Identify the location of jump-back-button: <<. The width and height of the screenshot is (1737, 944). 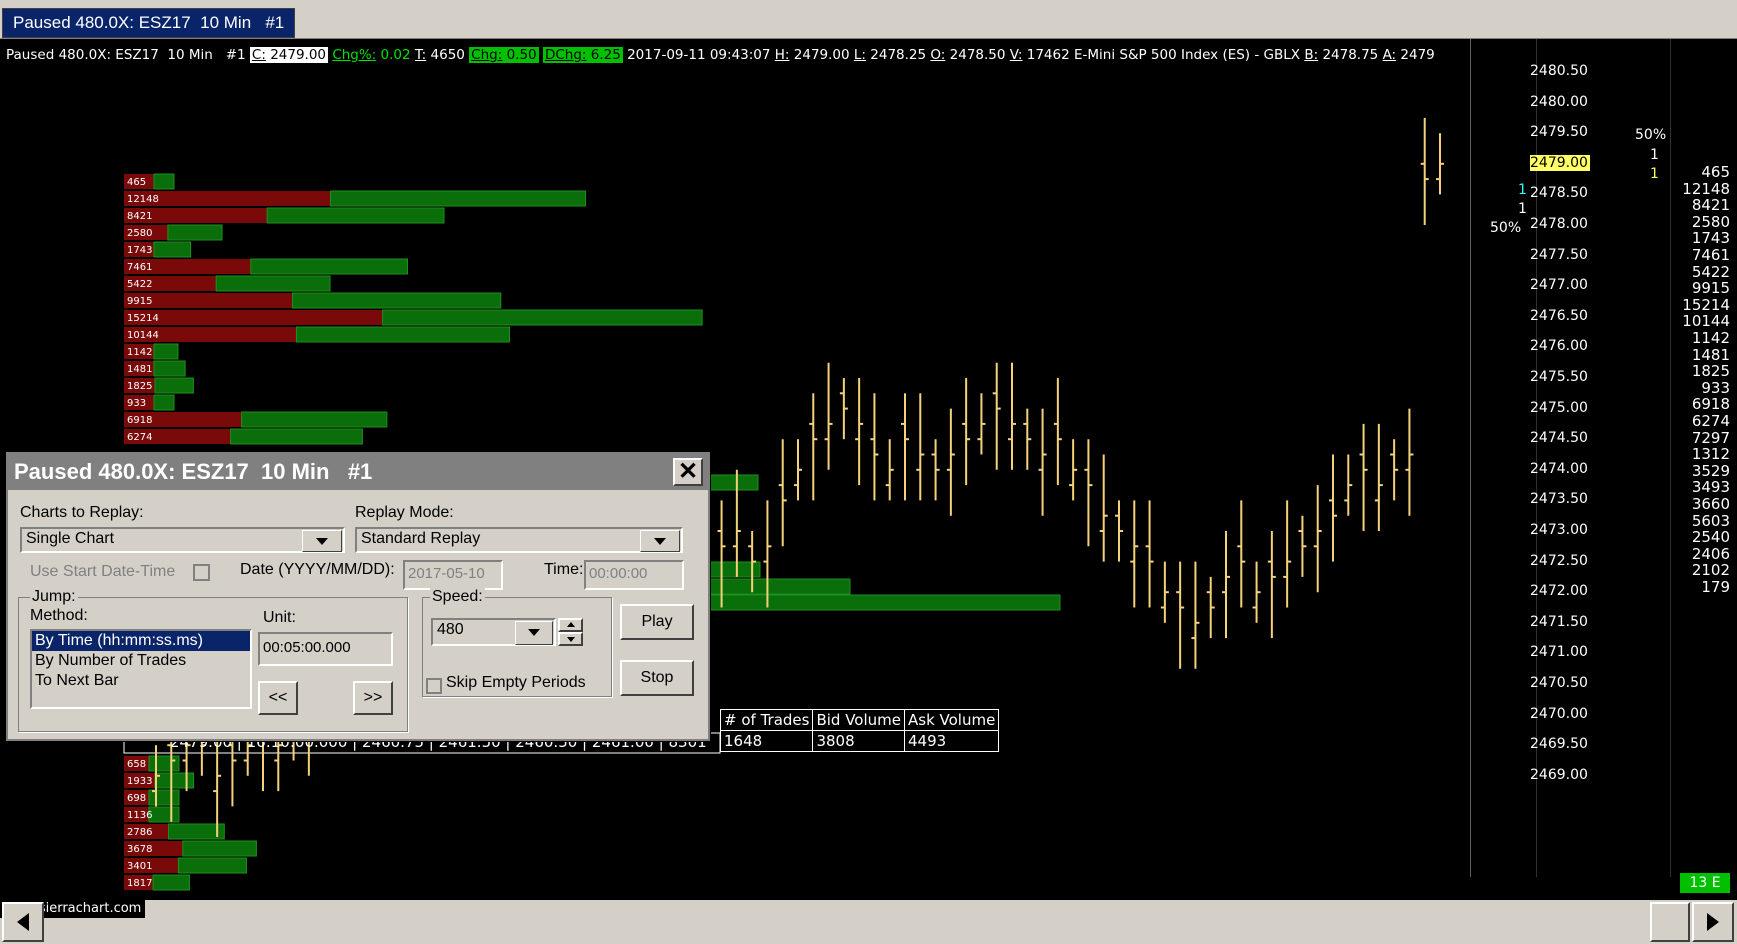
(278, 698).